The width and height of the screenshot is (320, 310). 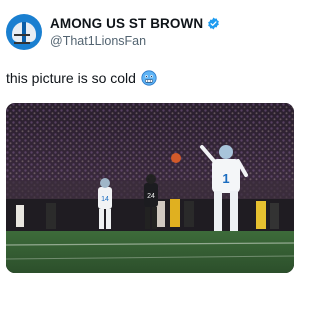 I want to click on svg-text: 1, so click(x=225, y=178).